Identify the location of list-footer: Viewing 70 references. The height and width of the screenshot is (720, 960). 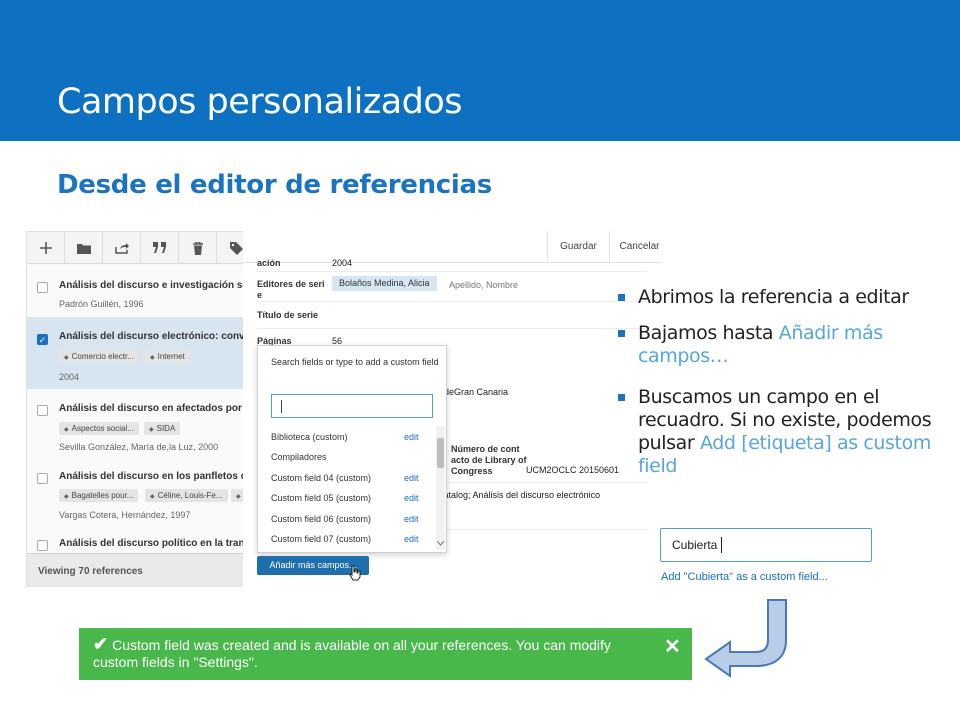
(135, 569).